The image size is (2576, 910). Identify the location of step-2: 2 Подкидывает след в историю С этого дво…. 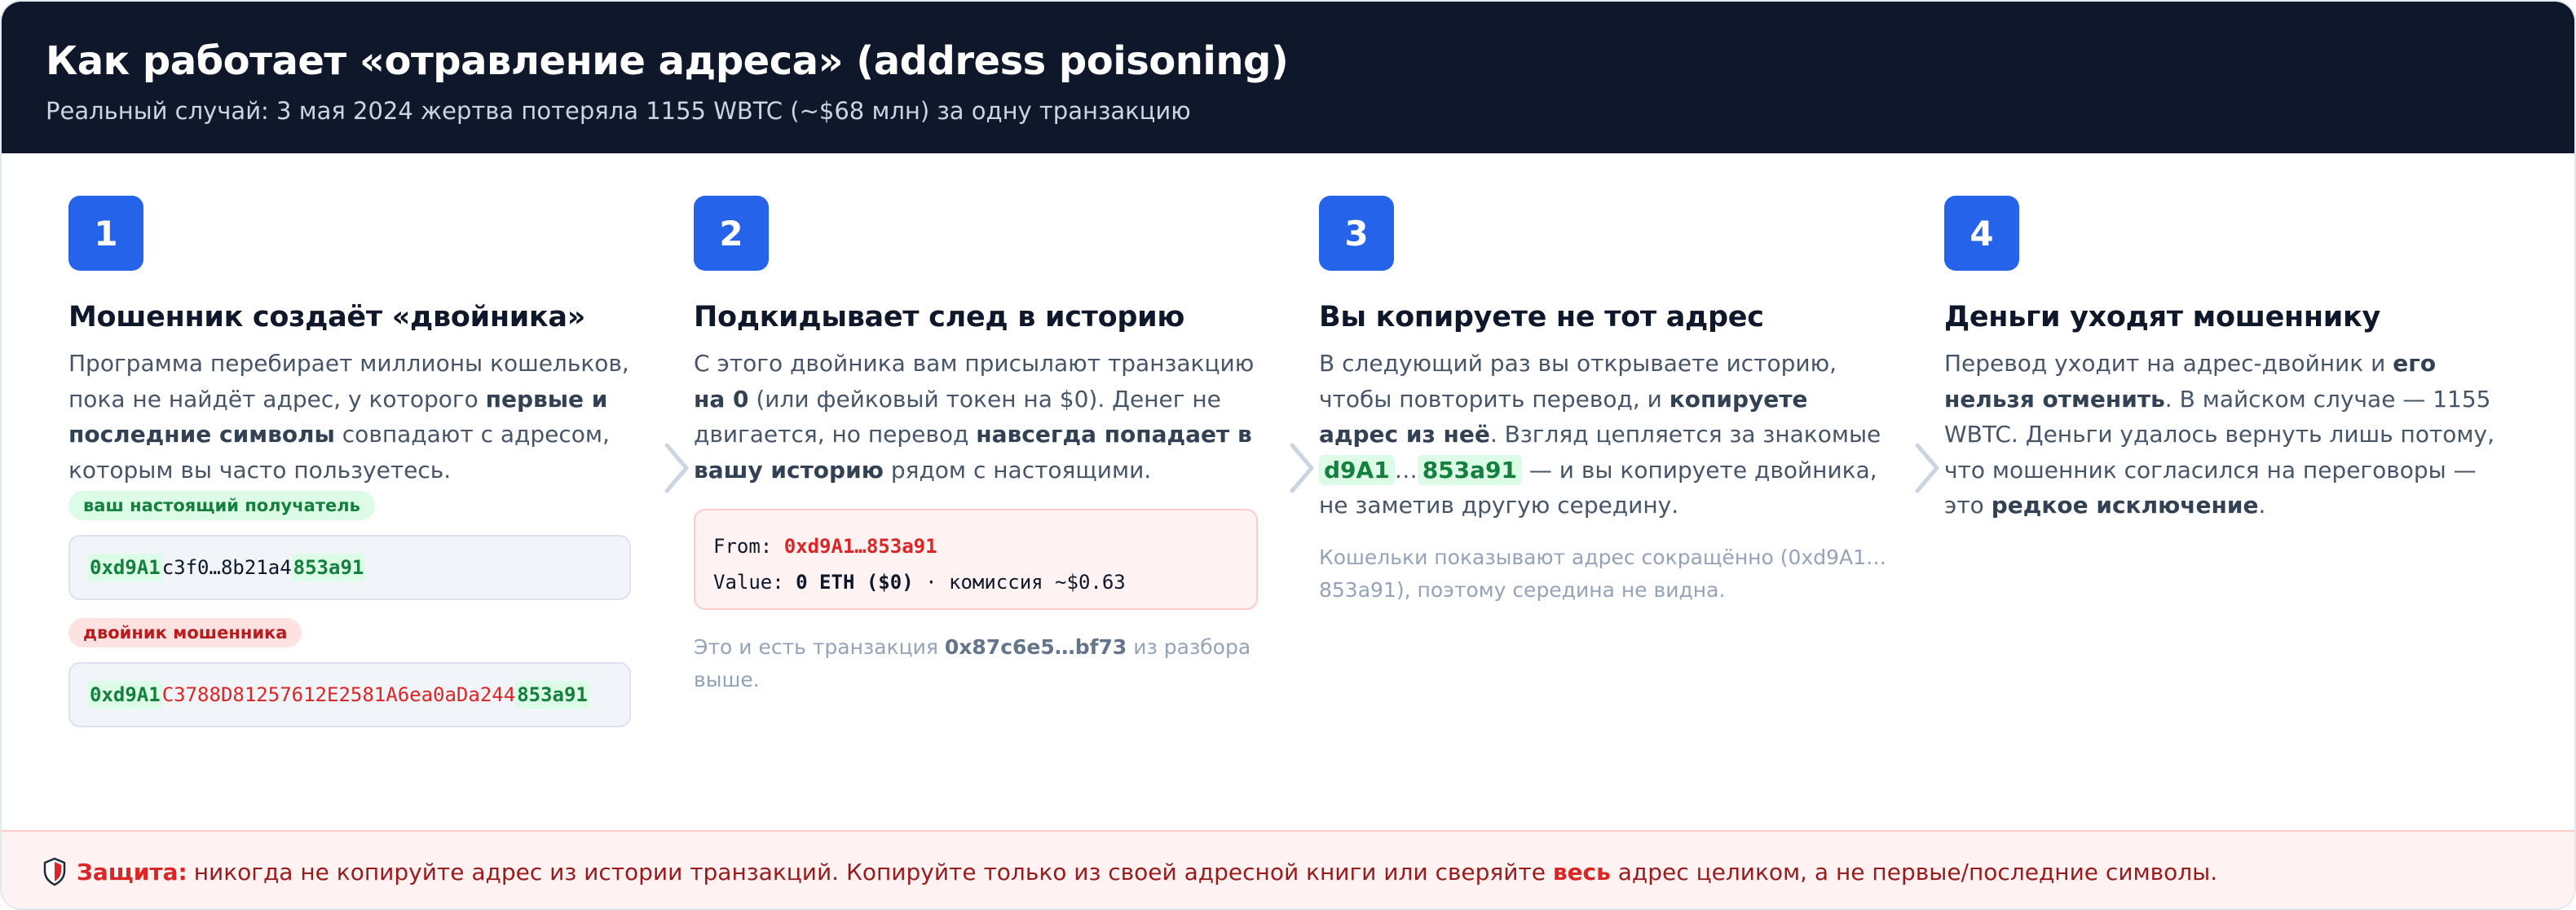
(979, 446).